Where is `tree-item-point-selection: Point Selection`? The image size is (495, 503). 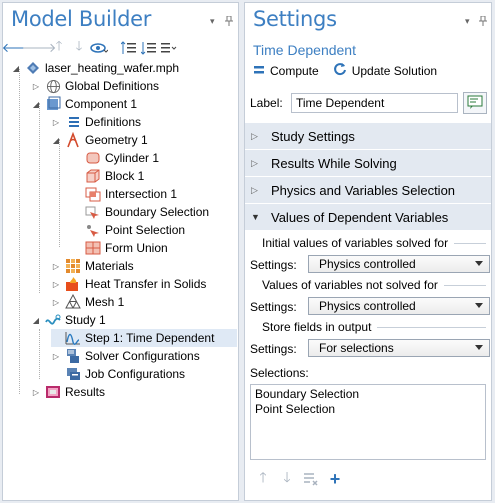 tree-item-point-selection: Point Selection is located at coordinates (135, 230).